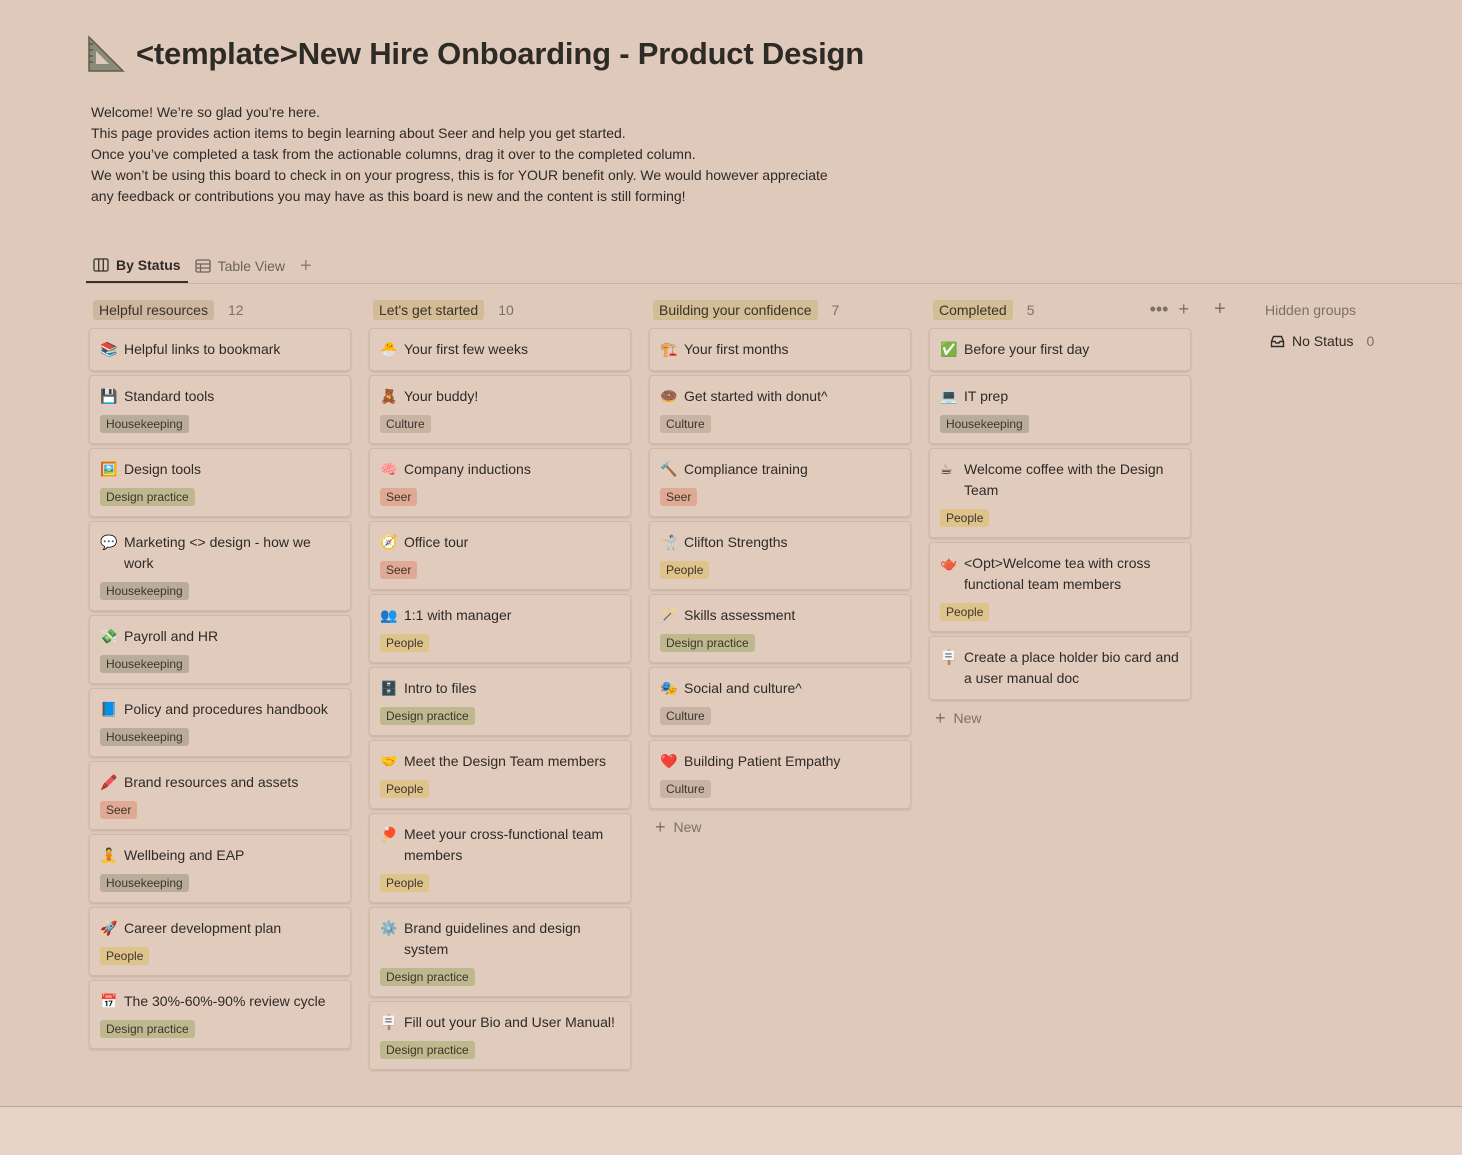 The width and height of the screenshot is (1462, 1155). I want to click on column-header: Building your confidence 7, so click(780, 310).